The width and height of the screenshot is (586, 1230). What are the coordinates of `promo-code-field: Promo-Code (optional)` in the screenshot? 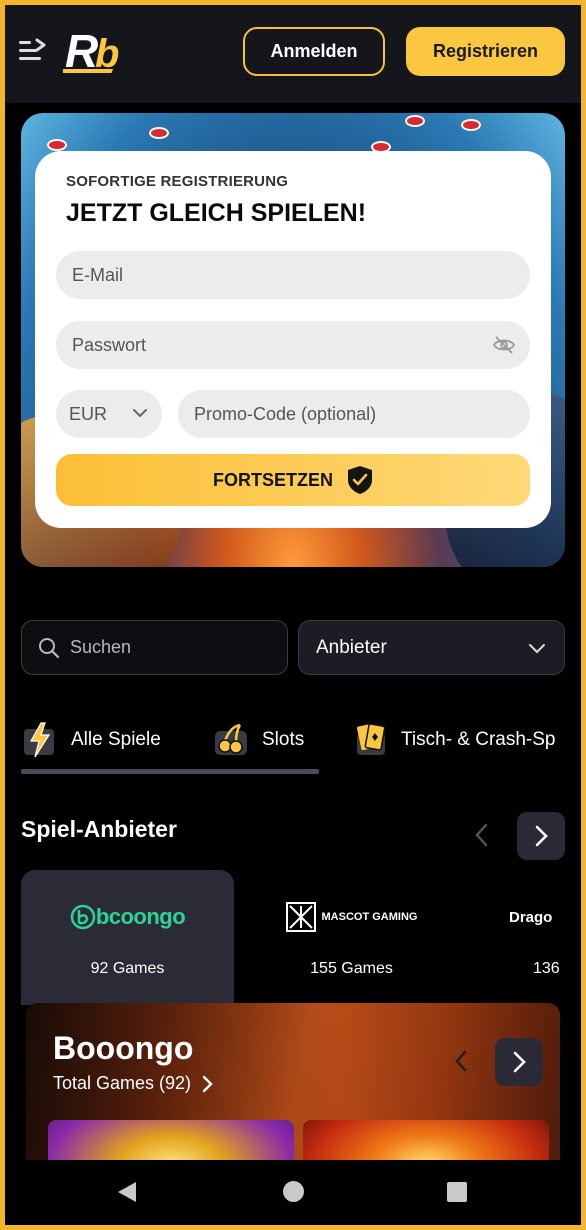 It's located at (354, 414).